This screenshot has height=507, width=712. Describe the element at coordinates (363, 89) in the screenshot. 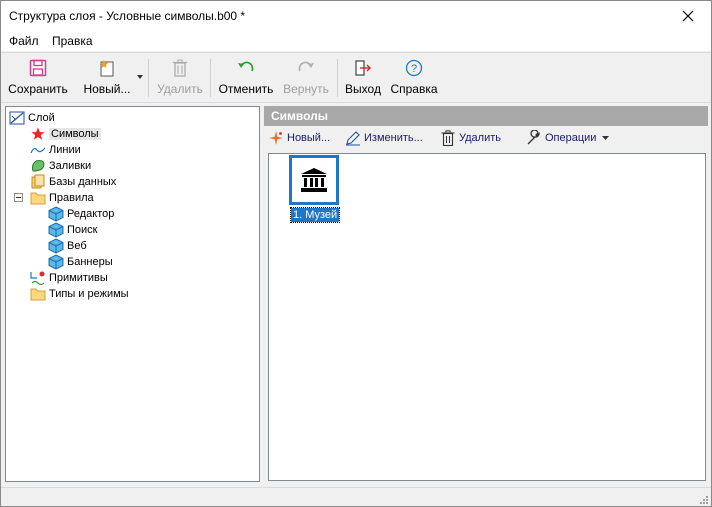

I see `exit-label: Выход` at that location.